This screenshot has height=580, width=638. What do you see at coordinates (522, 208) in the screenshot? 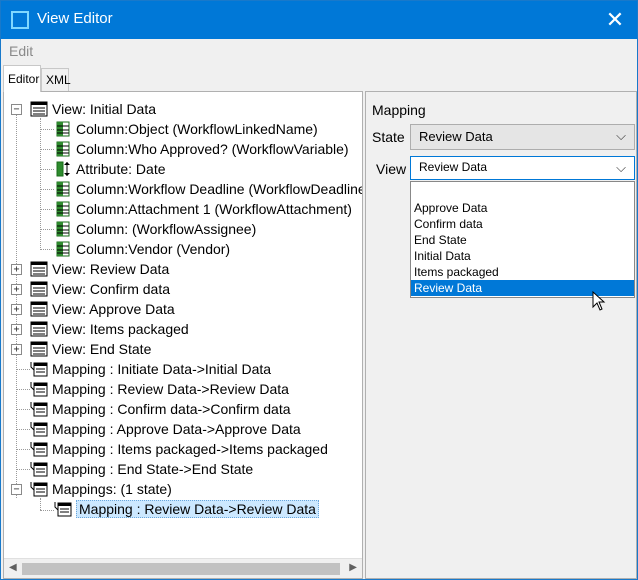
I see `dropdown-option: Approve Data` at bounding box center [522, 208].